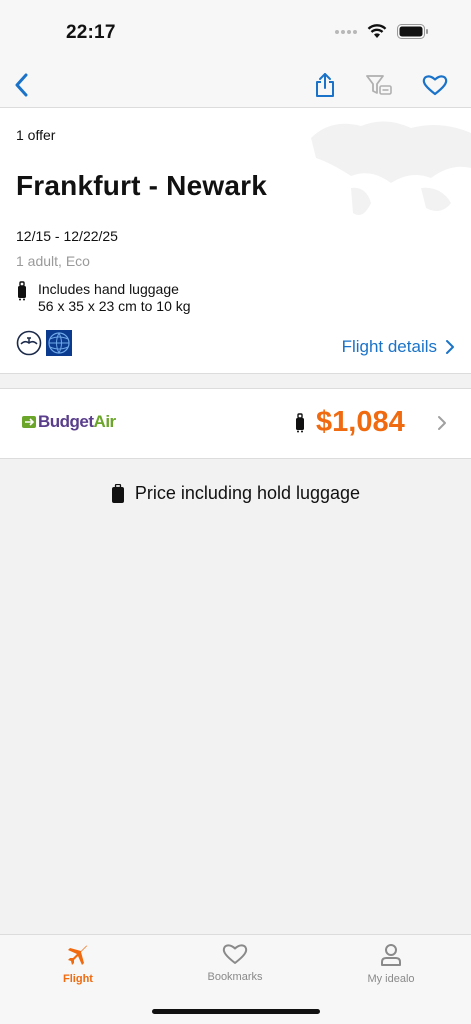 This screenshot has height=1024, width=471. I want to click on hold-luggage-note: Price including hold luggage, so click(235, 493).